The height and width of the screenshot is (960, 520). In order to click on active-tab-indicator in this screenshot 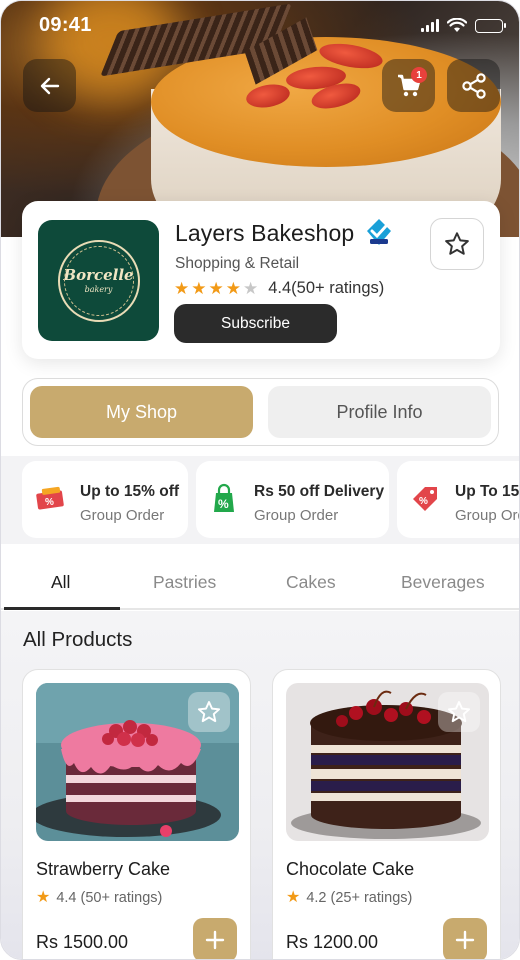, I will do `click(62, 608)`.